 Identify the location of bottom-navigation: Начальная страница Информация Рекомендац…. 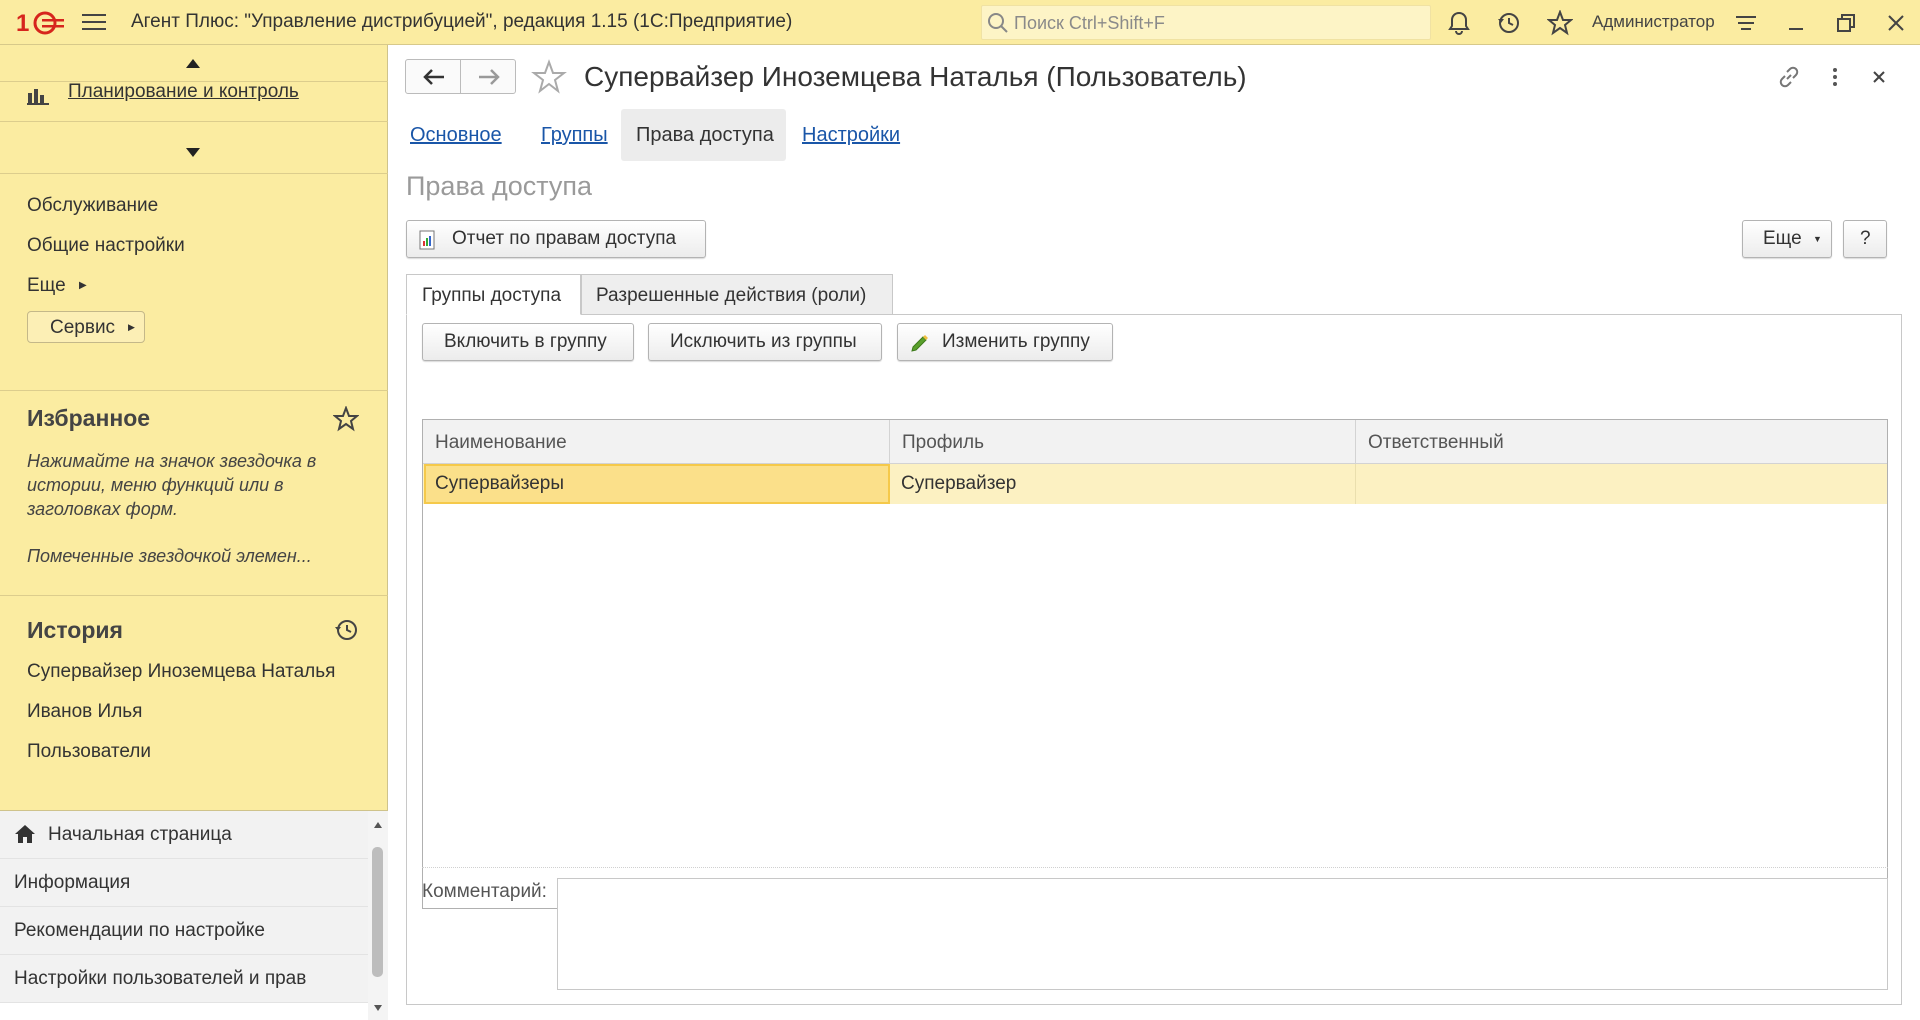
(194, 915).